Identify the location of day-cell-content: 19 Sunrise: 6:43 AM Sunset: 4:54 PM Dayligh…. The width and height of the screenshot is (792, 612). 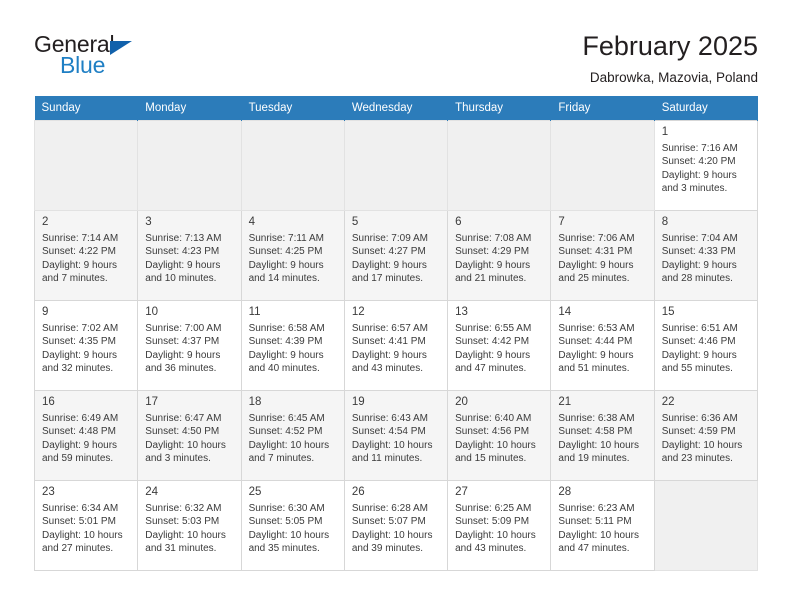
(396, 428).